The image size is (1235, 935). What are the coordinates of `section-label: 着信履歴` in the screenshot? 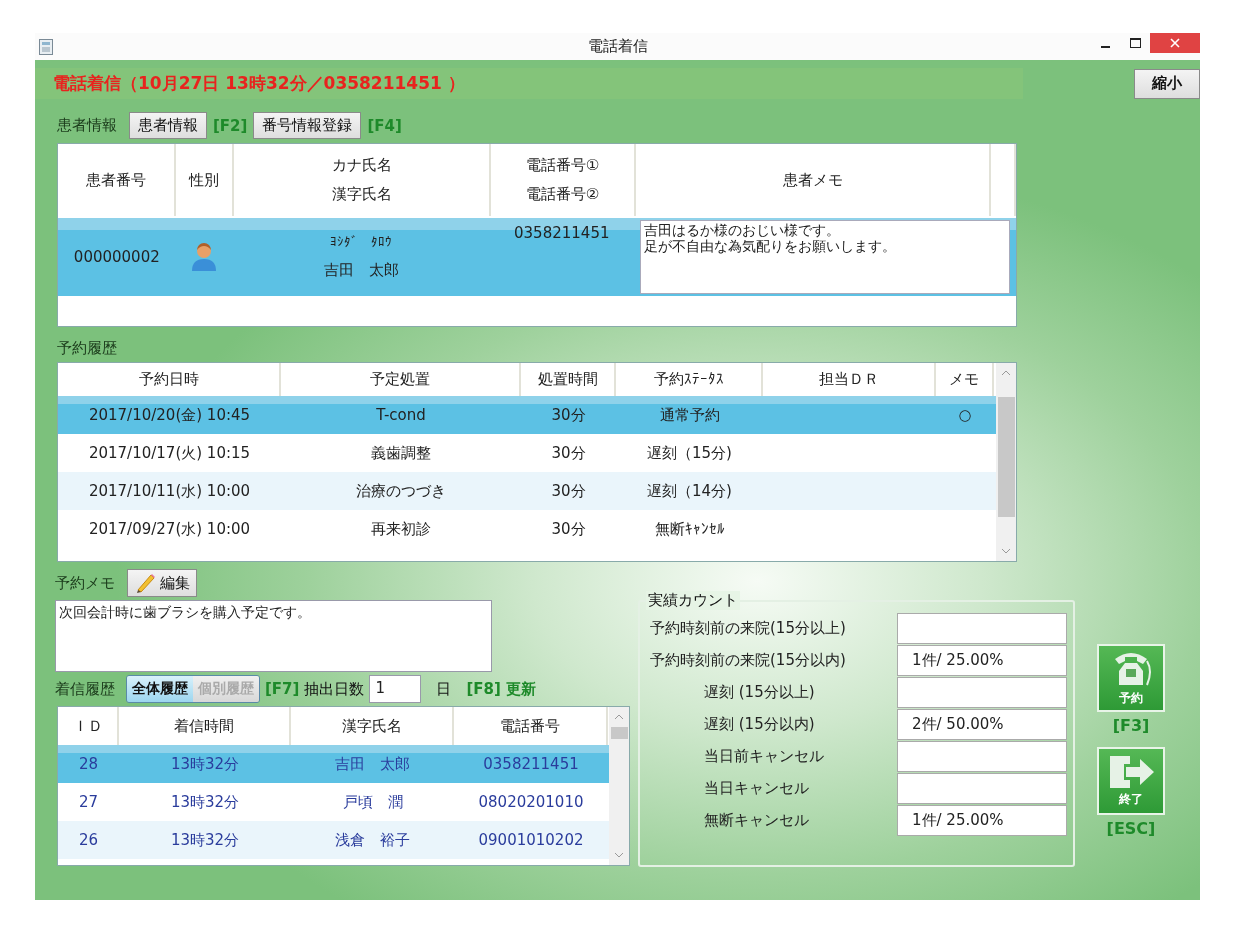 It's located at (85, 689).